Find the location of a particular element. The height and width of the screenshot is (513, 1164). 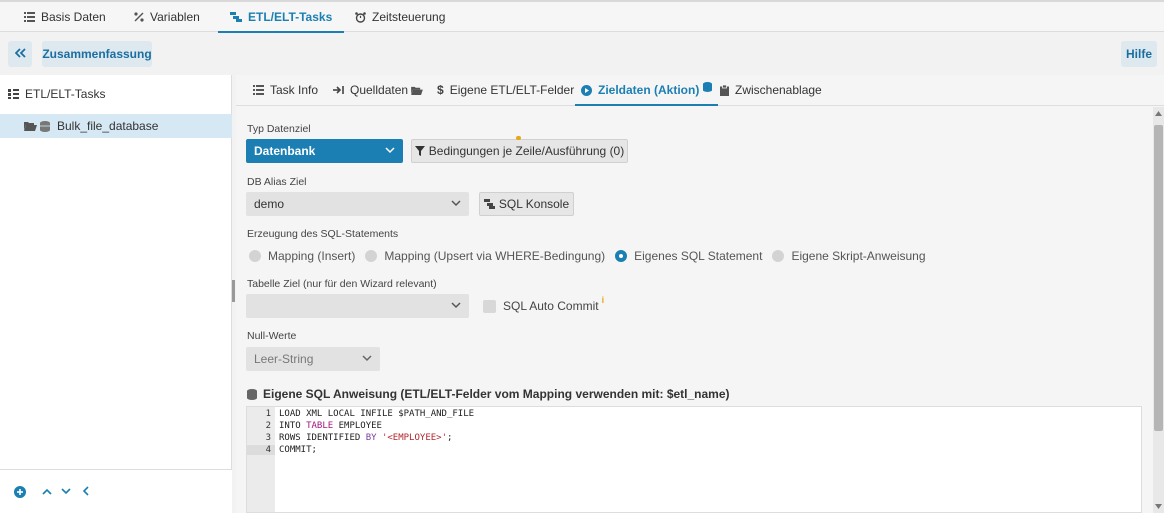

double-chevron-left-icon is located at coordinates (20, 54).